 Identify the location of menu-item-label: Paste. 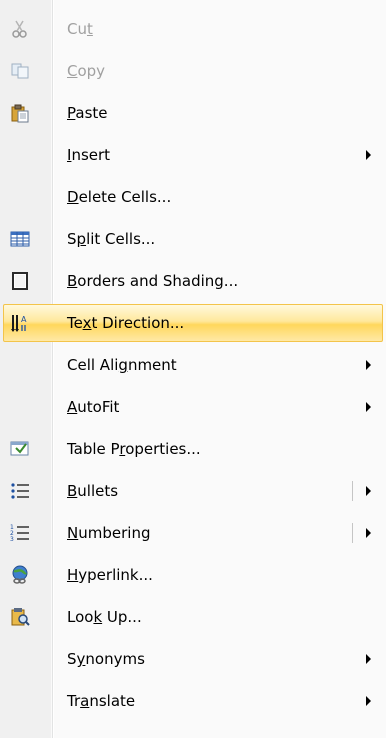
(87, 113).